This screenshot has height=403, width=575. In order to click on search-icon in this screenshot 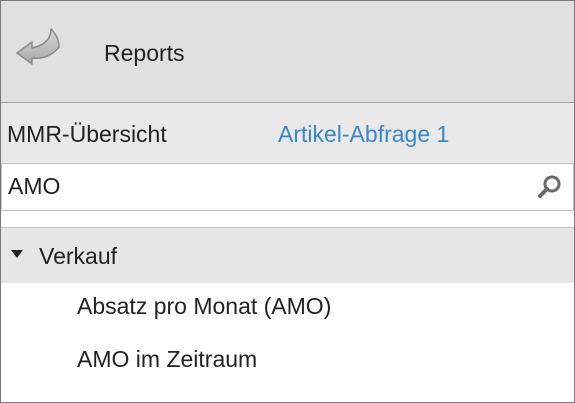, I will do `click(550, 187)`.